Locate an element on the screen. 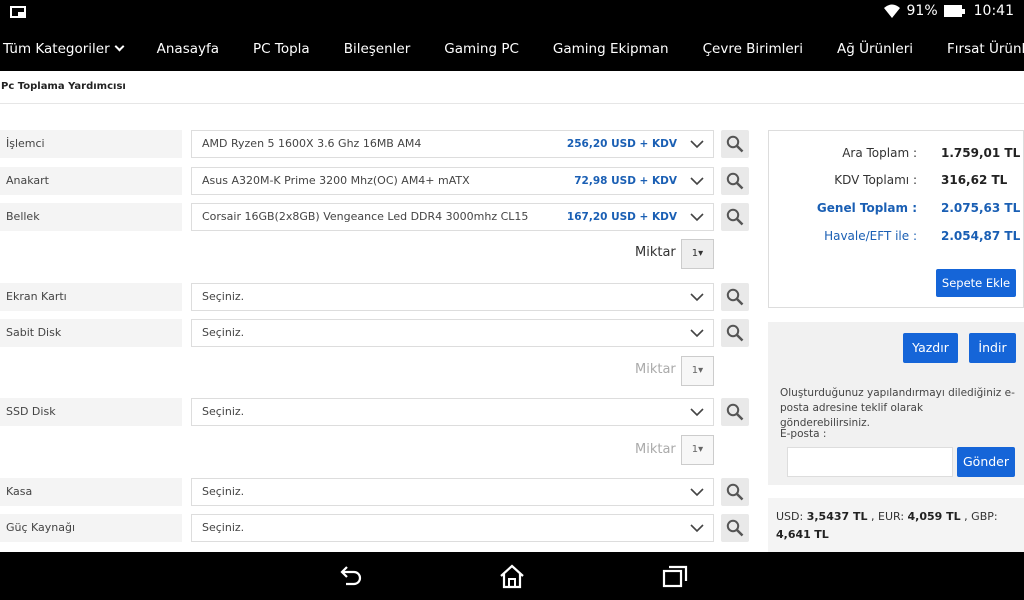  download-button: İndir is located at coordinates (992, 348).